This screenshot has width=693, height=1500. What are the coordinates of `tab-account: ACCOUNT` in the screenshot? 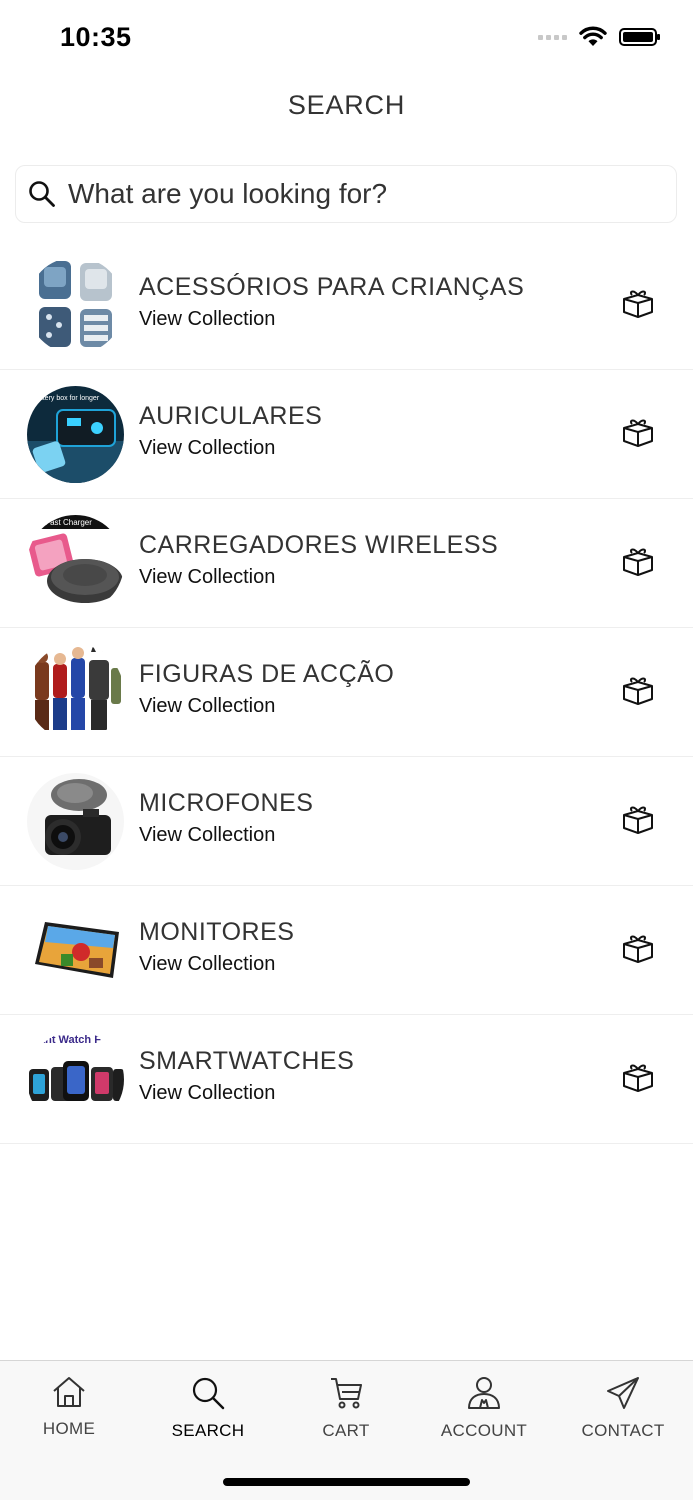 It's located at (484, 1408).